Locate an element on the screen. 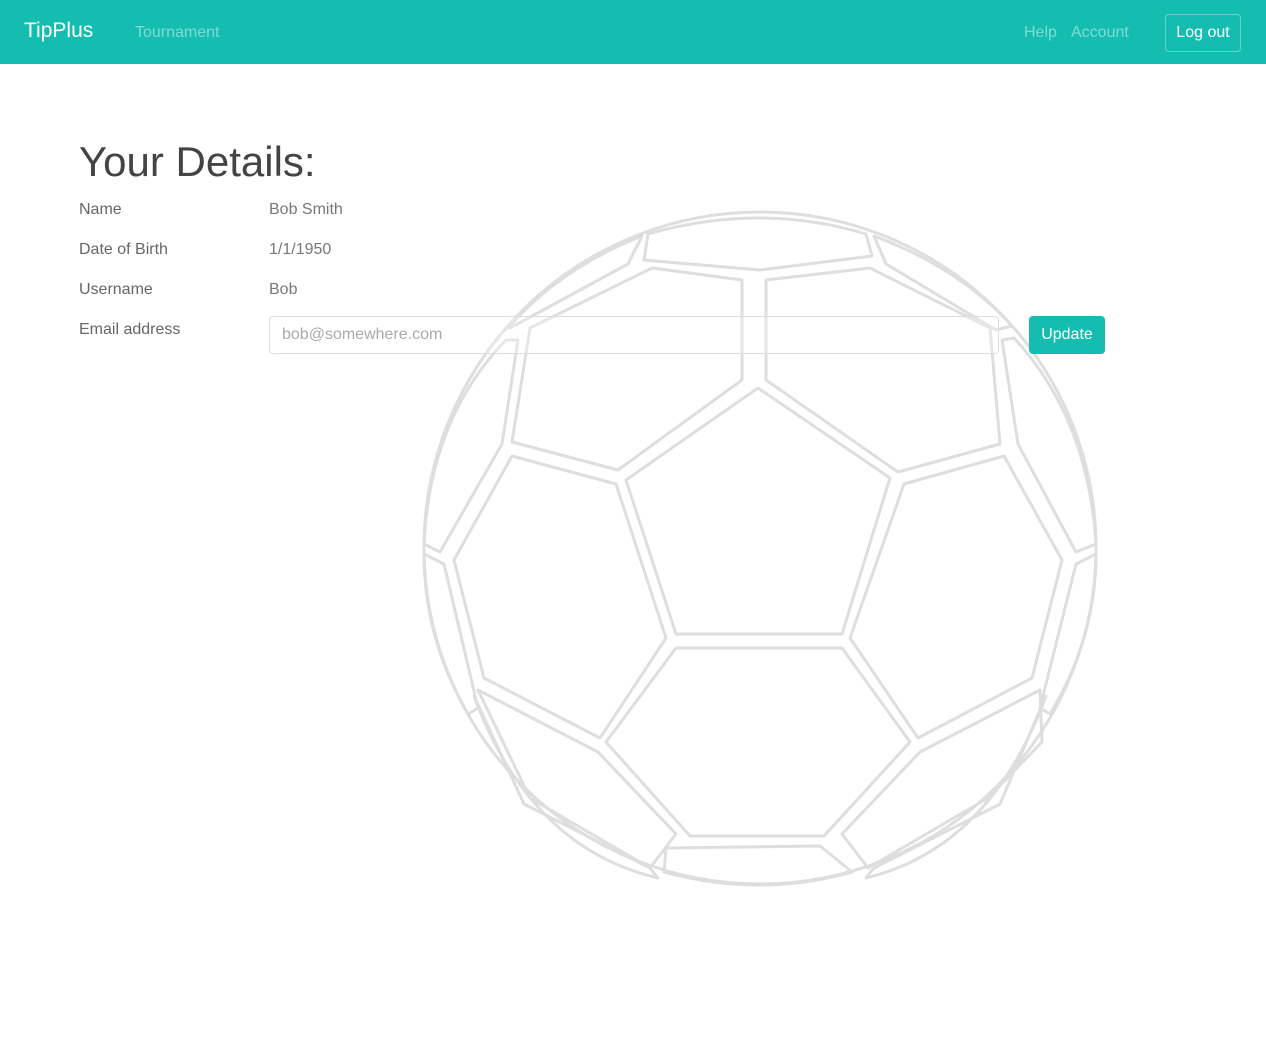 The image size is (1266, 1037). name-label: Name is located at coordinates (100, 209).